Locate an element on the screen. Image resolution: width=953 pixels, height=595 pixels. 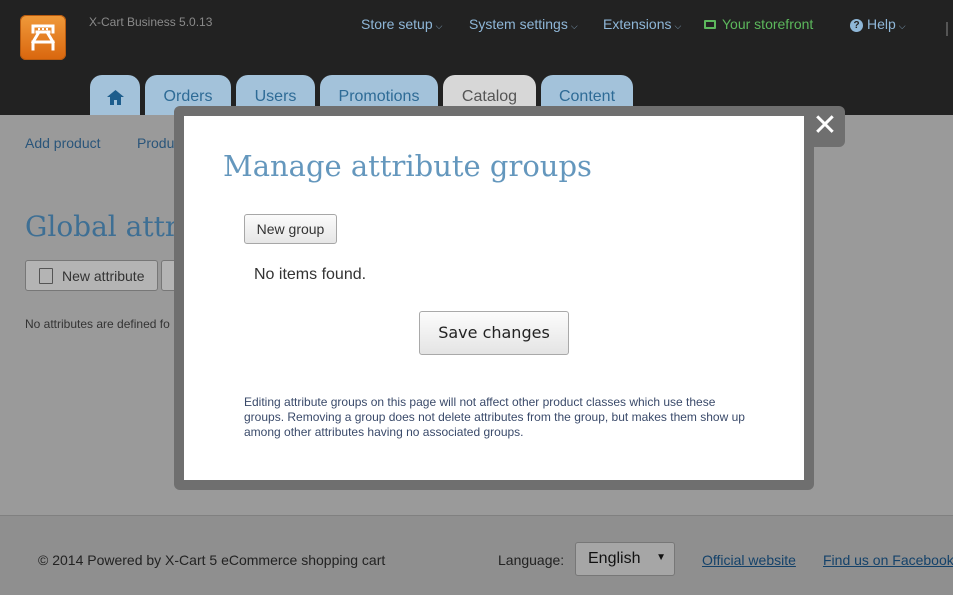
language-label: Language: is located at coordinates (531, 560).